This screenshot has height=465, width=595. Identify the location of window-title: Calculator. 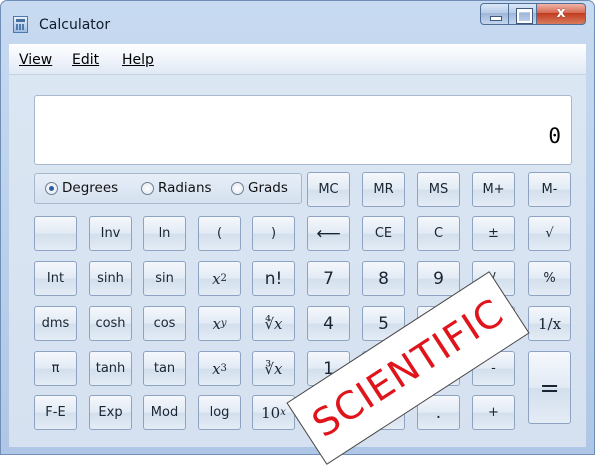
(75, 25).